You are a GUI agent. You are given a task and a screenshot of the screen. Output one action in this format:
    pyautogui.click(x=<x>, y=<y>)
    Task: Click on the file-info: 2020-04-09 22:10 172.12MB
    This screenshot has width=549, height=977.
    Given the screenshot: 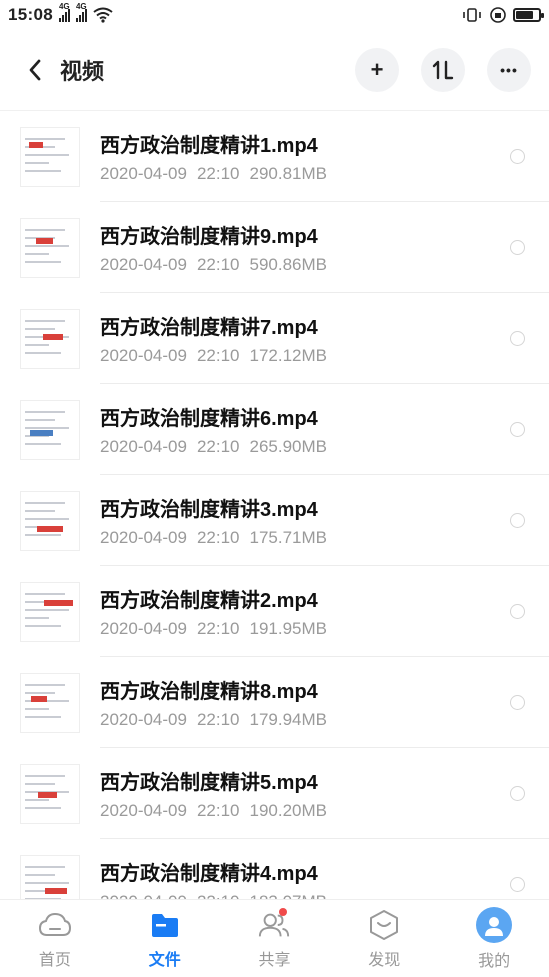 What is the action you would take?
    pyautogui.click(x=305, y=356)
    